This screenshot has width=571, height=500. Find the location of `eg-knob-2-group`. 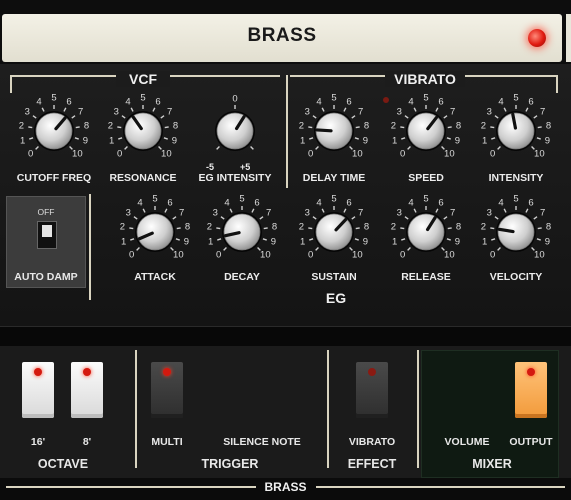

eg-knob-2-group is located at coordinates (334, 229).